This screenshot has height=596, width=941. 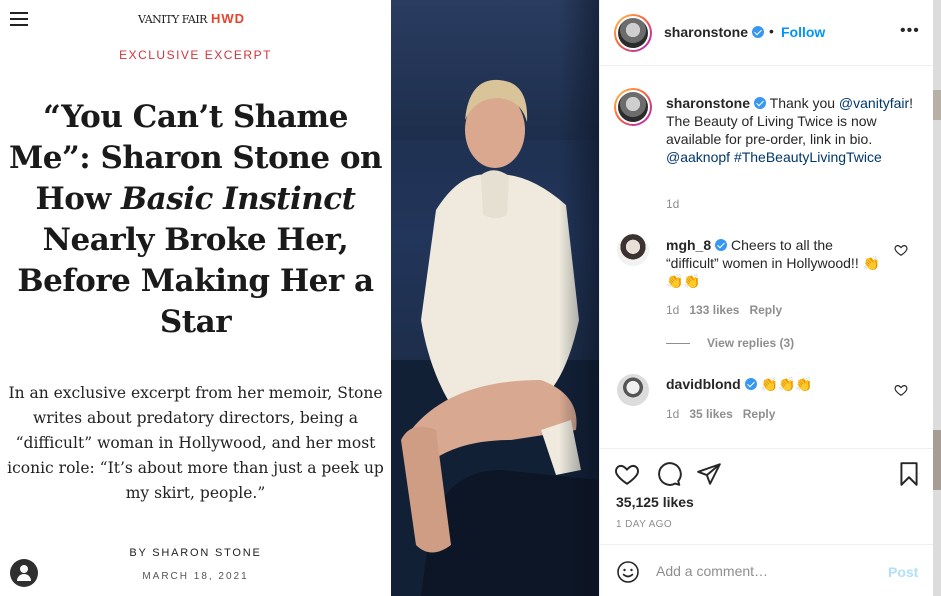 I want to click on comment-item: davidblond 👏👏👏, so click(x=776, y=384).